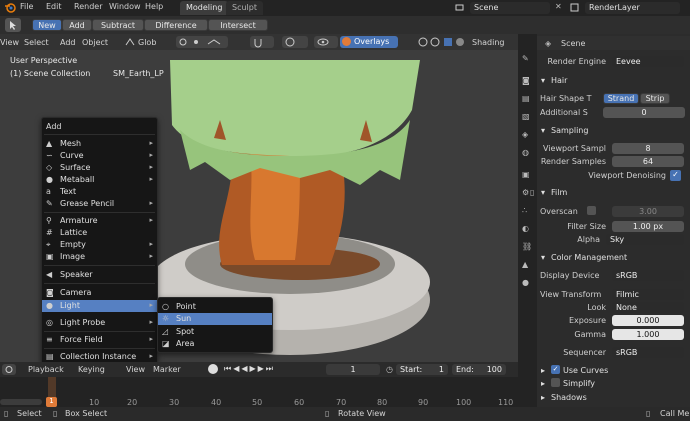 Image resolution: width=690 pixels, height=421 pixels. I want to click on render-samples-field: 64, so click(648, 161).